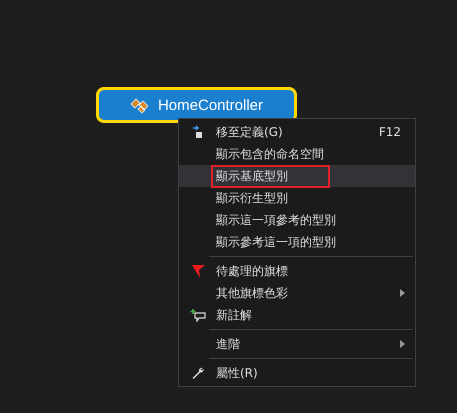  I want to click on menu-item: 顯示參考這一項的型別, so click(297, 242).